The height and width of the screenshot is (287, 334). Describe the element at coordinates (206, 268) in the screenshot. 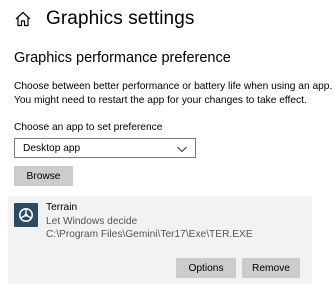

I see `options-button: Options` at that location.